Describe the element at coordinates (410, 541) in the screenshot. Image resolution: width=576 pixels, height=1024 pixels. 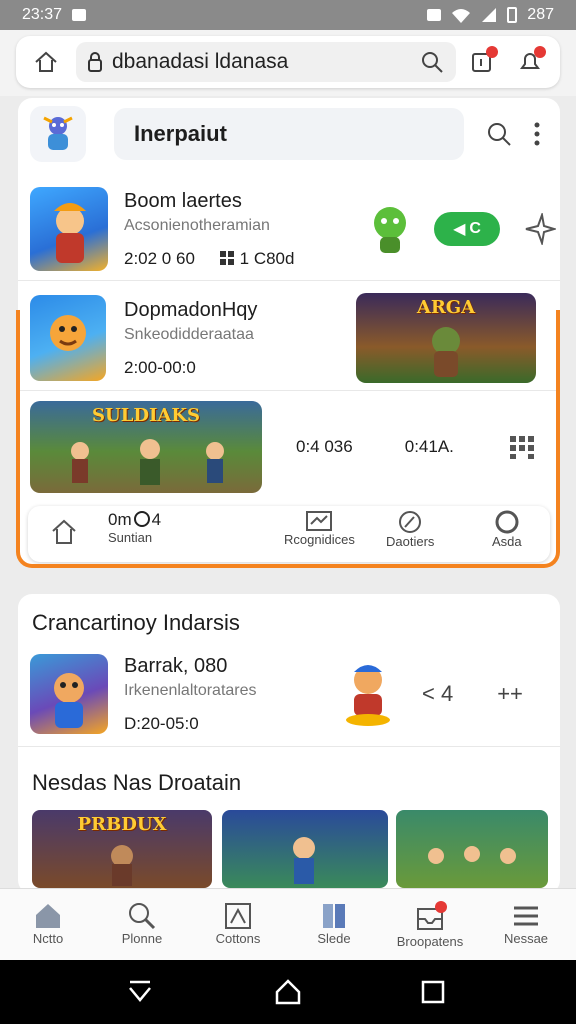
I see `tab-label: Daotiers` at that location.